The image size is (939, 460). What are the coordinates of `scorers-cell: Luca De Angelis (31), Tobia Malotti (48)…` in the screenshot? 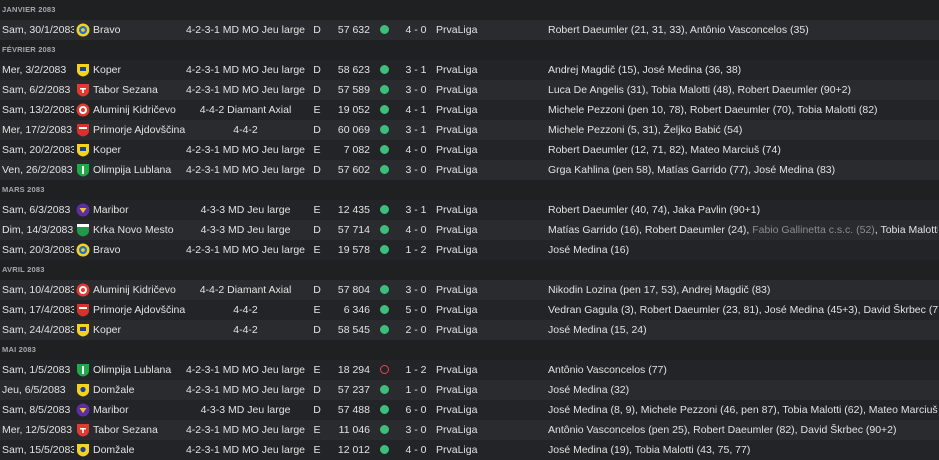 It's located at (743, 90).